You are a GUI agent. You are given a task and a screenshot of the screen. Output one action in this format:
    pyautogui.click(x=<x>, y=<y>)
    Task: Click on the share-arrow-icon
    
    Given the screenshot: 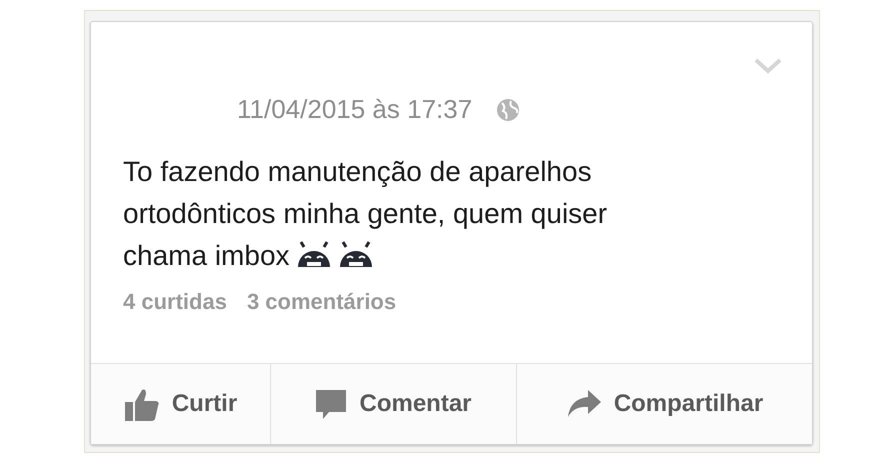 What is the action you would take?
    pyautogui.click(x=584, y=404)
    